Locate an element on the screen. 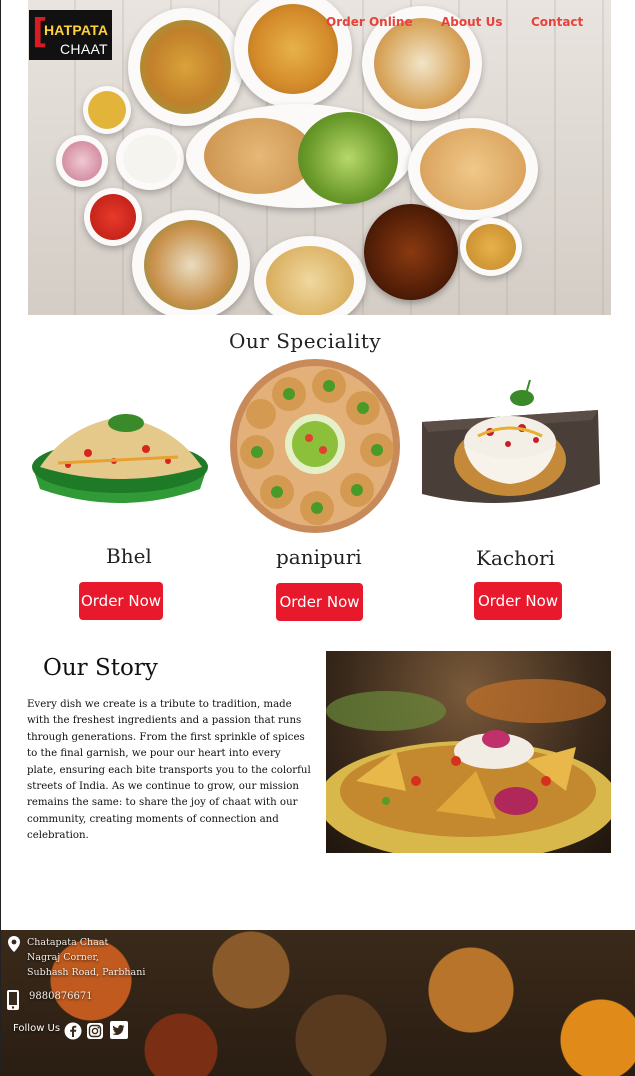 The image size is (635, 1076). address-line-3: Subhash Road, Parbhani is located at coordinates (86, 972).